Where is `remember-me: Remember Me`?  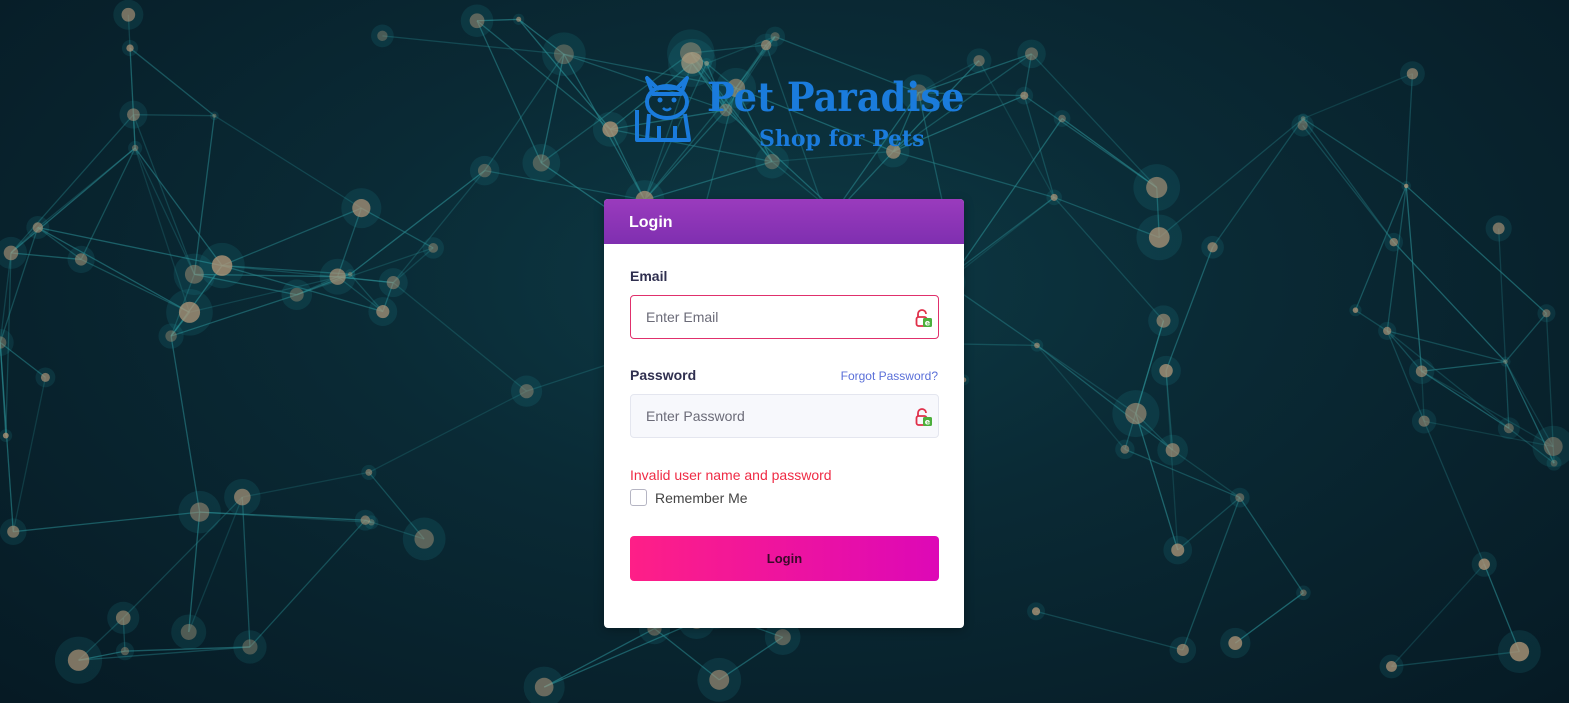
remember-me: Remember Me is located at coordinates (689, 497).